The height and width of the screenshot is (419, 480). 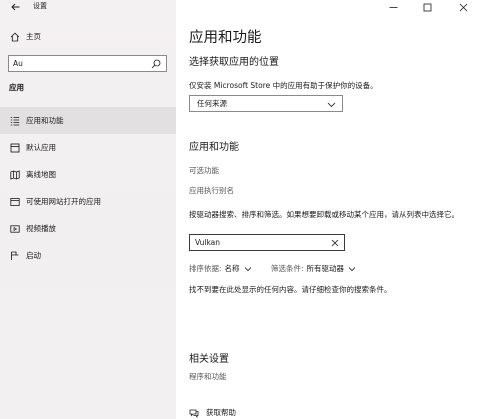 What do you see at coordinates (78, 63) in the screenshot?
I see `settings-search-input` at bounding box center [78, 63].